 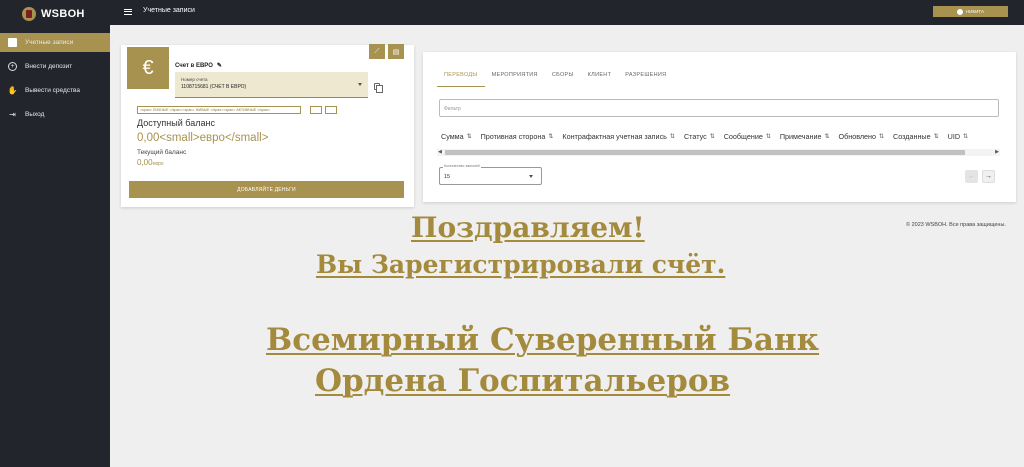 What do you see at coordinates (12, 114) in the screenshot?
I see `logout-icon: ⇥` at bounding box center [12, 114].